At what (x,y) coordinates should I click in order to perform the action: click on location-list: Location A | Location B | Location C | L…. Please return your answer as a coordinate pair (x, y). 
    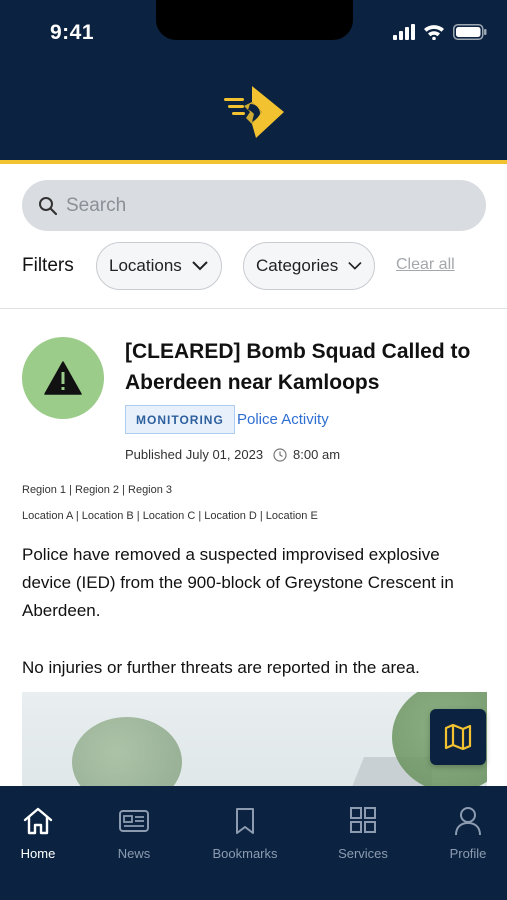
    Looking at the image, I should click on (170, 516).